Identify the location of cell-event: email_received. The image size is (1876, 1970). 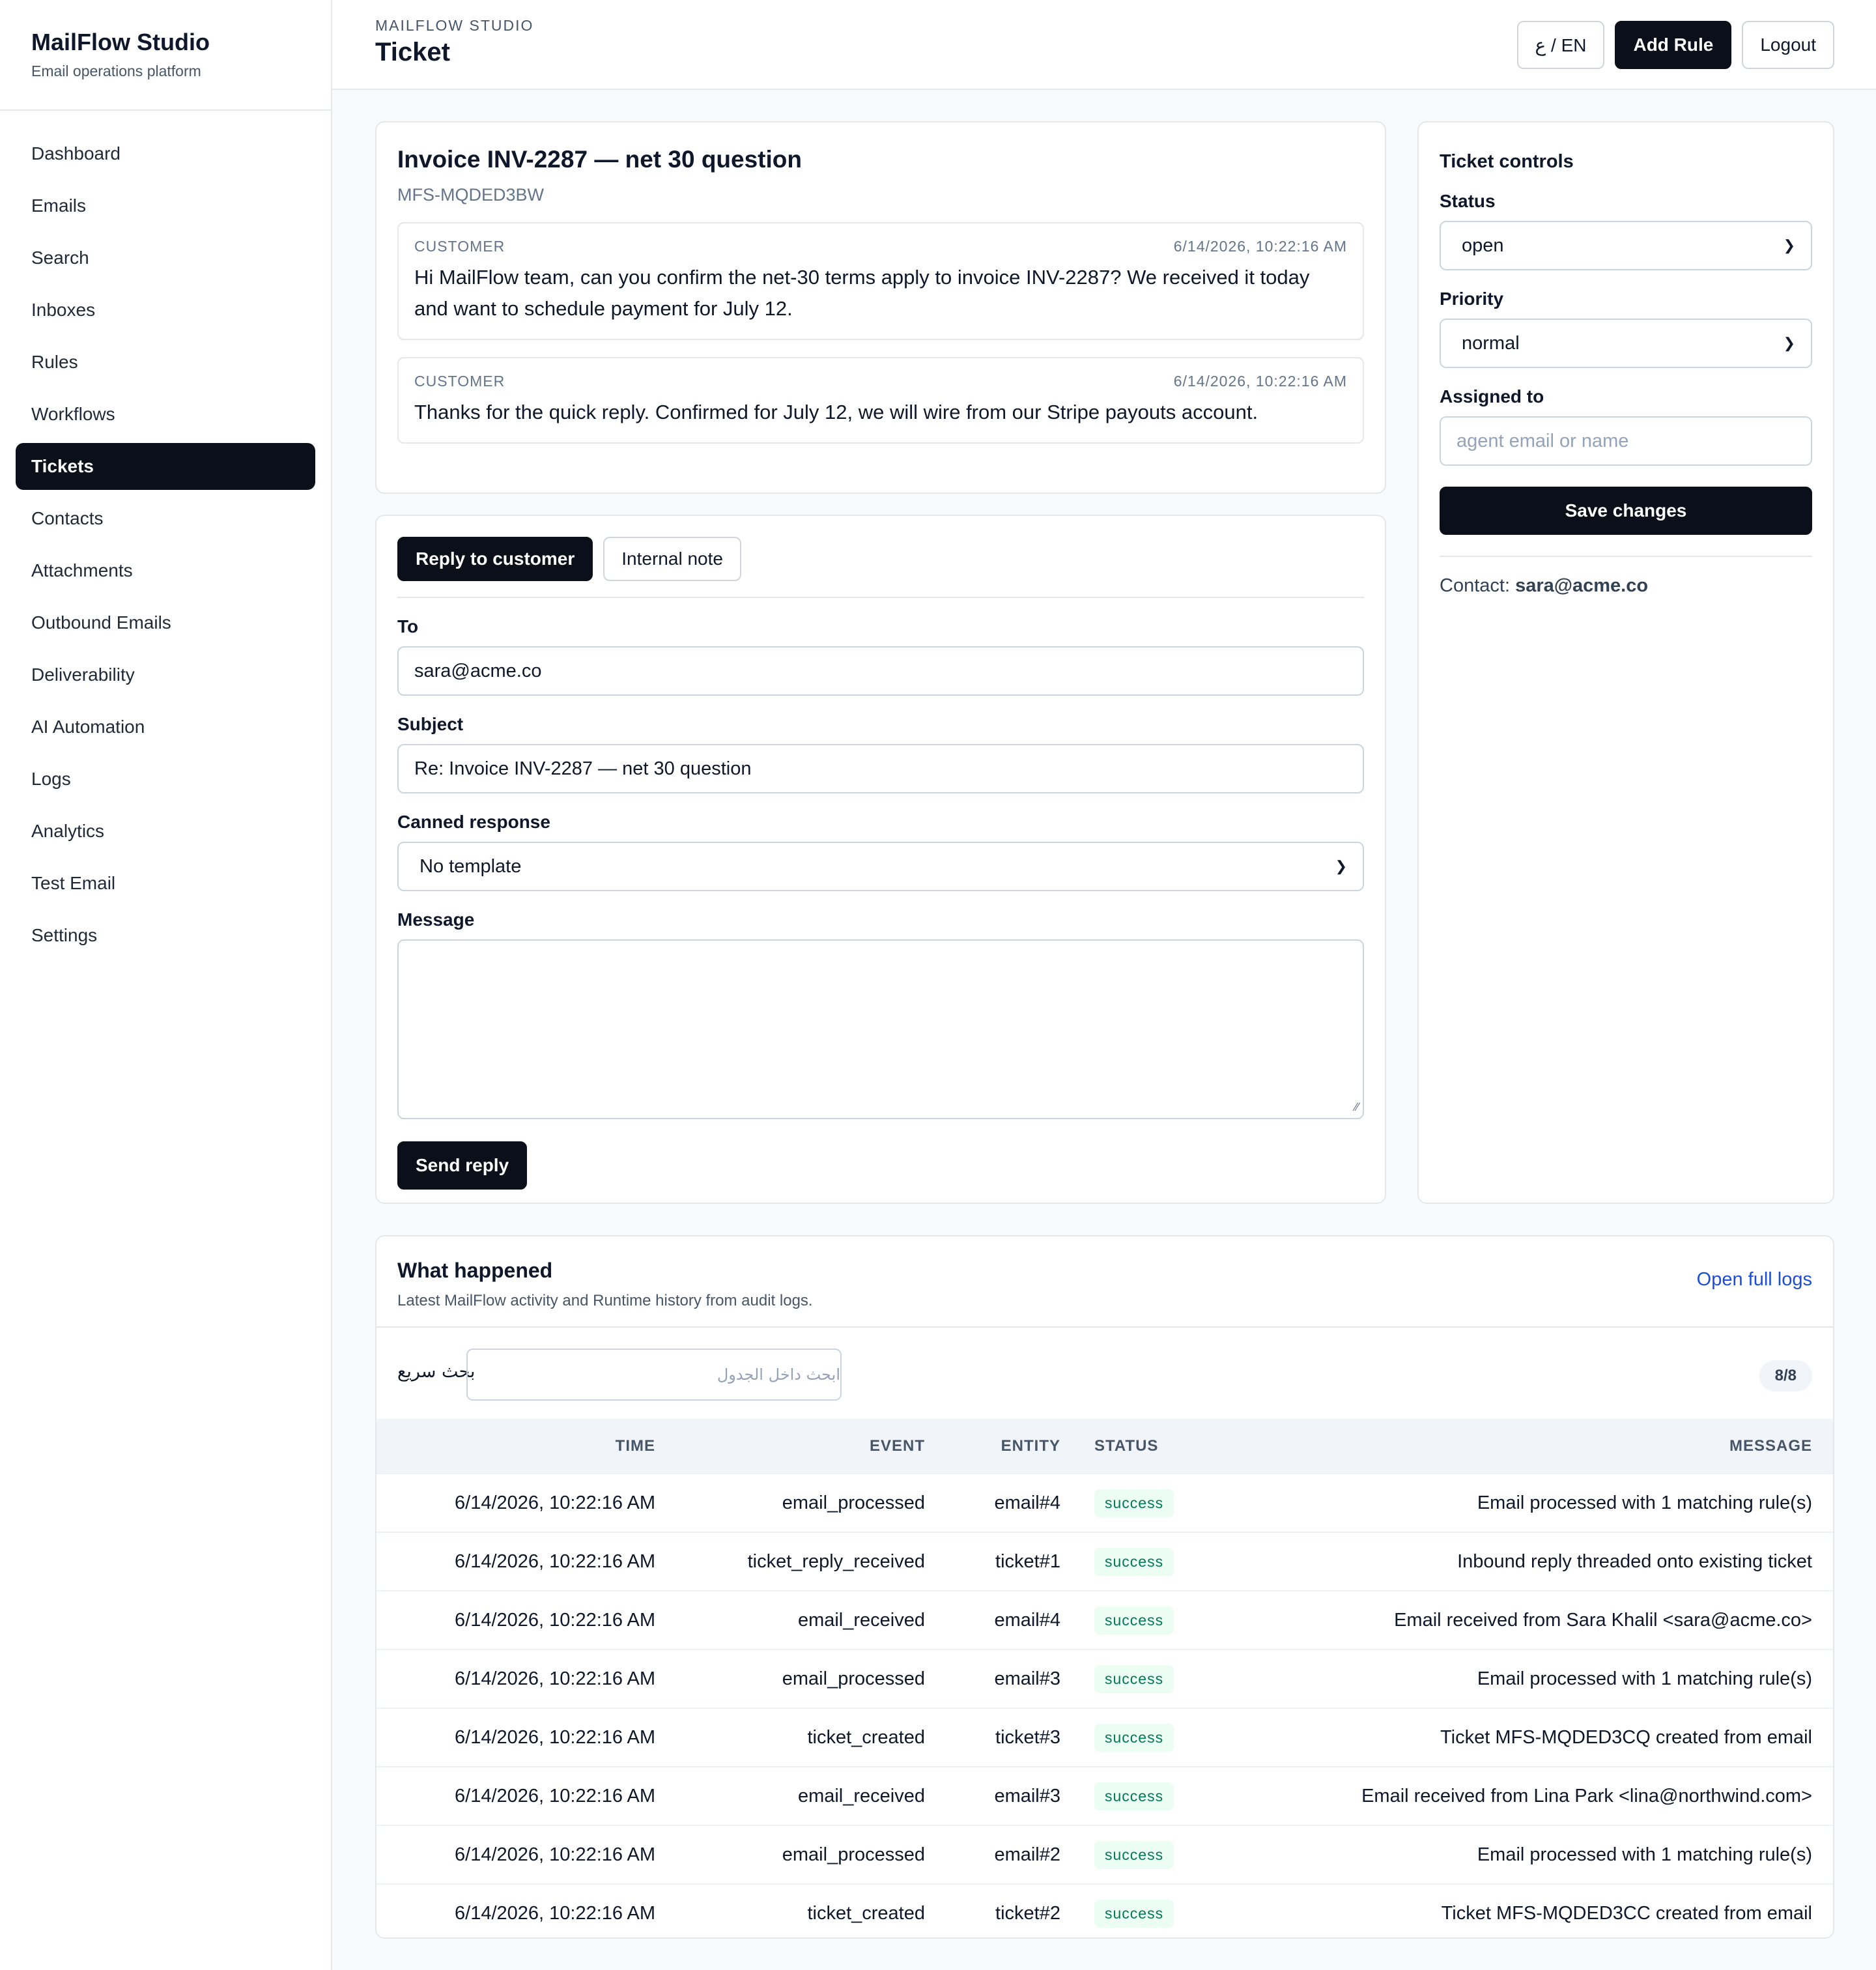
(811, 1619).